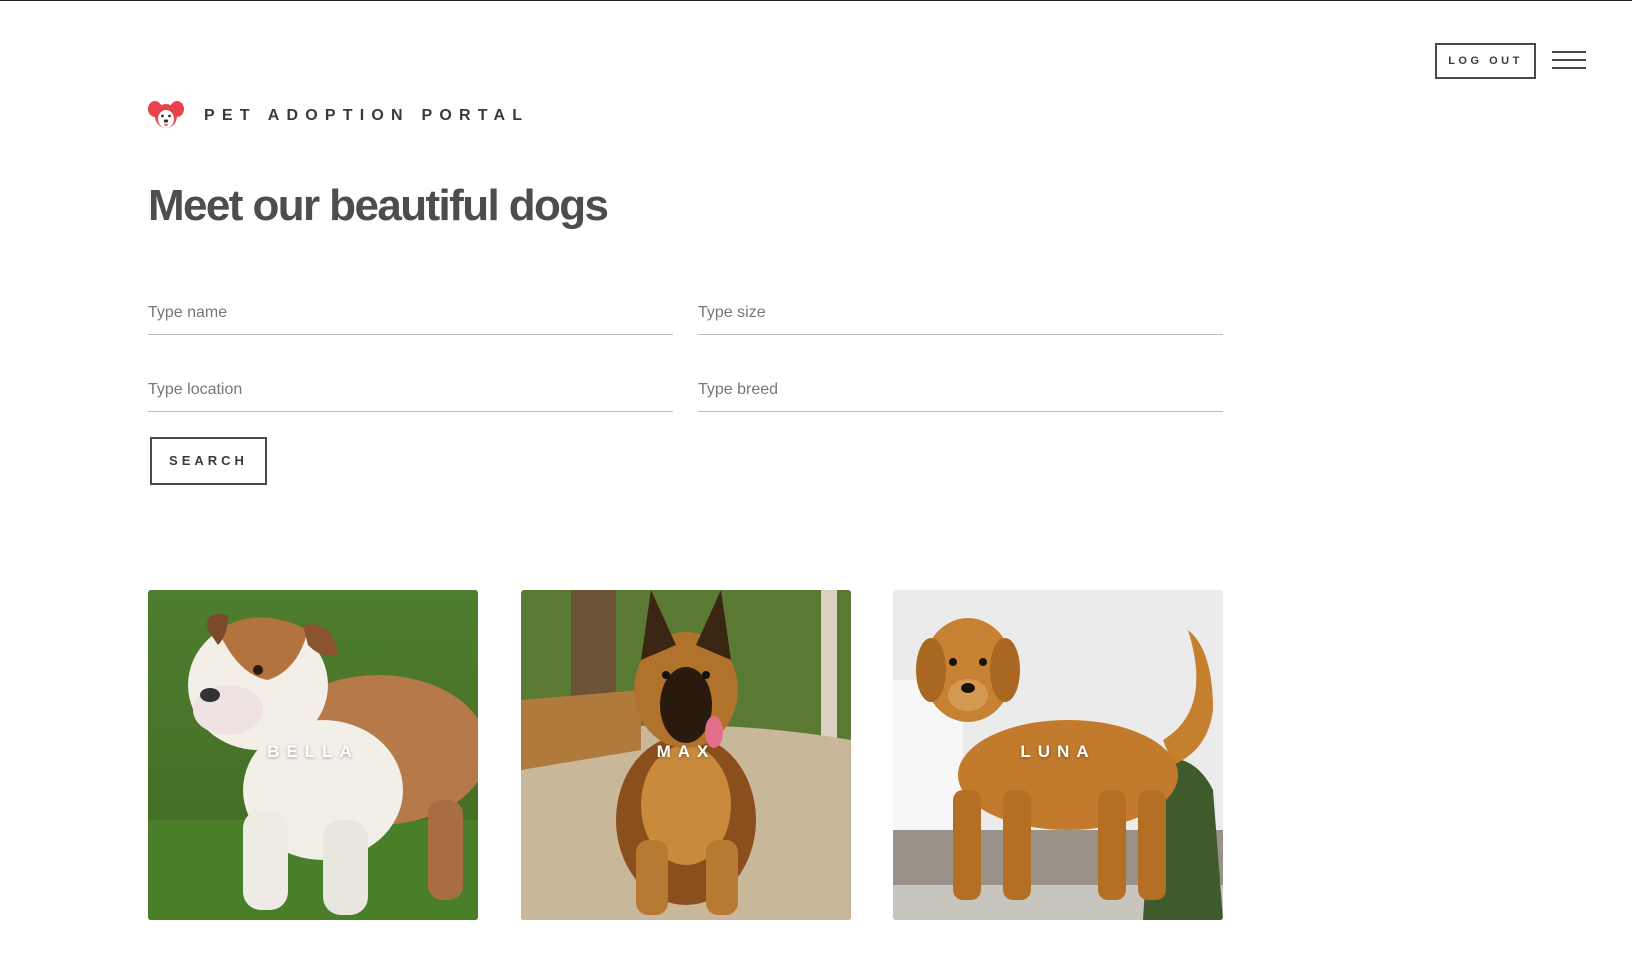  What do you see at coordinates (960, 313) in the screenshot?
I see `size-input` at bounding box center [960, 313].